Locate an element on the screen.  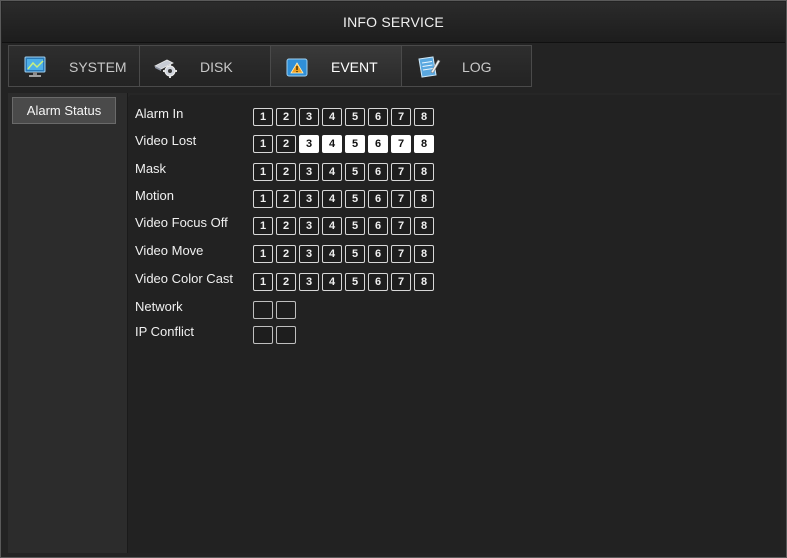
title-bar: INFO SERVICE is located at coordinates (393, 22).